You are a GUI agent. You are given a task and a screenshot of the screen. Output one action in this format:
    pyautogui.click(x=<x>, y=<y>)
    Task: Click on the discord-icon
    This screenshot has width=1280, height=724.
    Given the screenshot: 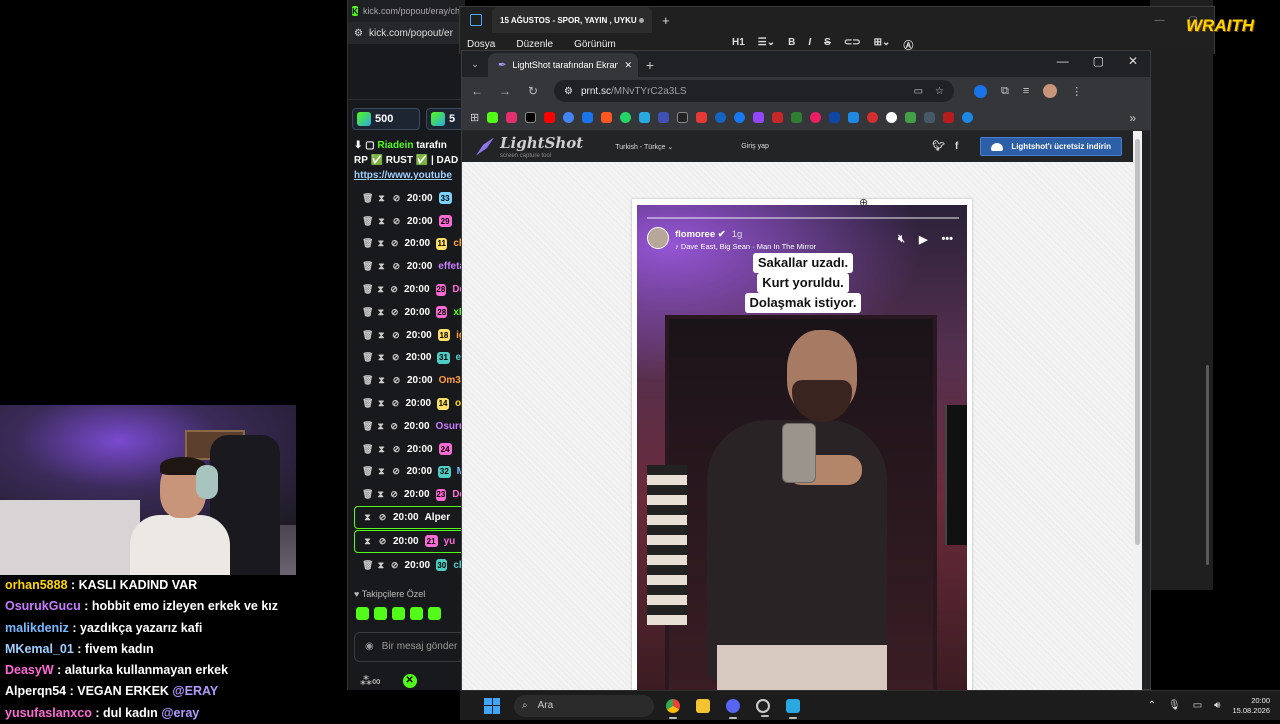 What is the action you would take?
    pyautogui.click(x=733, y=708)
    